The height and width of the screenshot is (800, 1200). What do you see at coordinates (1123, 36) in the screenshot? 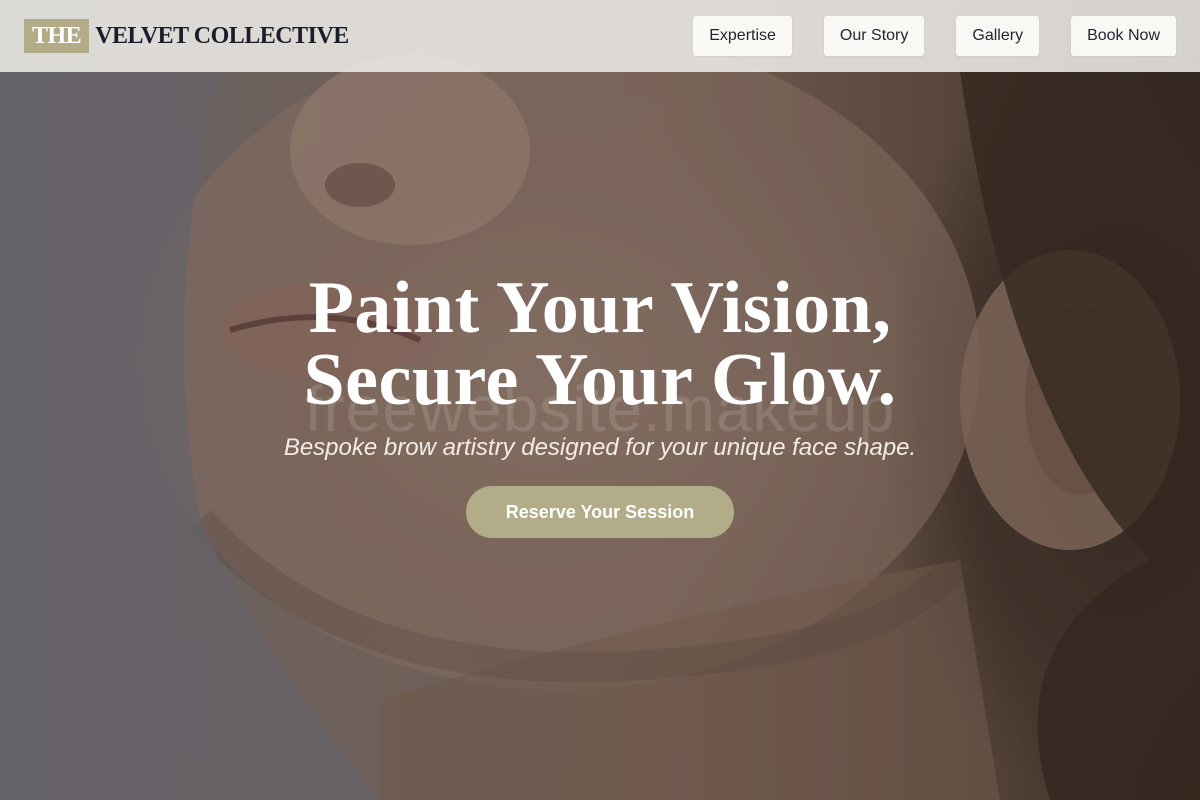
I see `nav-book-now-button: Book Now` at bounding box center [1123, 36].